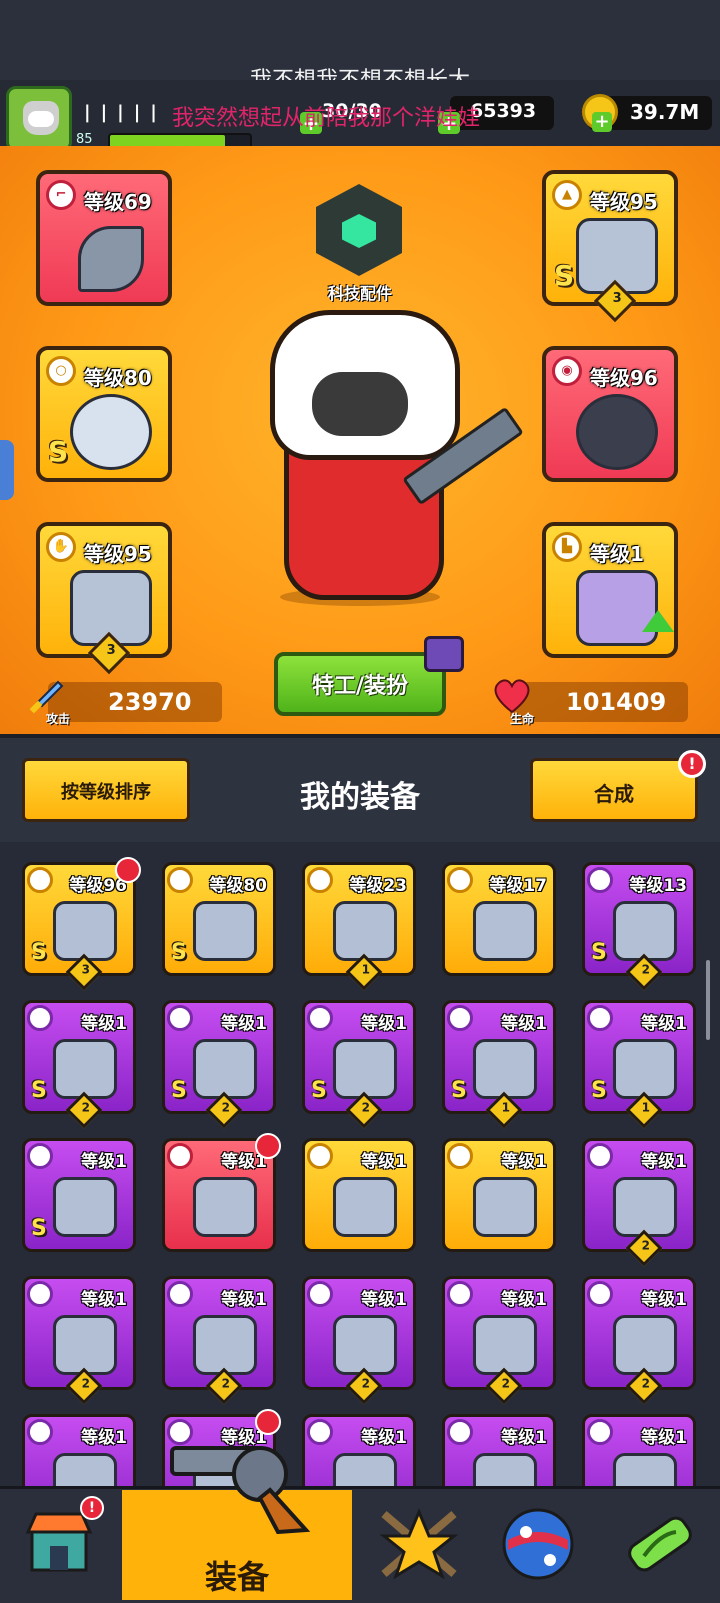 The width and height of the screenshot is (720, 1603). What do you see at coordinates (61, 195) in the screenshot?
I see `weapon-type-icon: ⌐` at bounding box center [61, 195].